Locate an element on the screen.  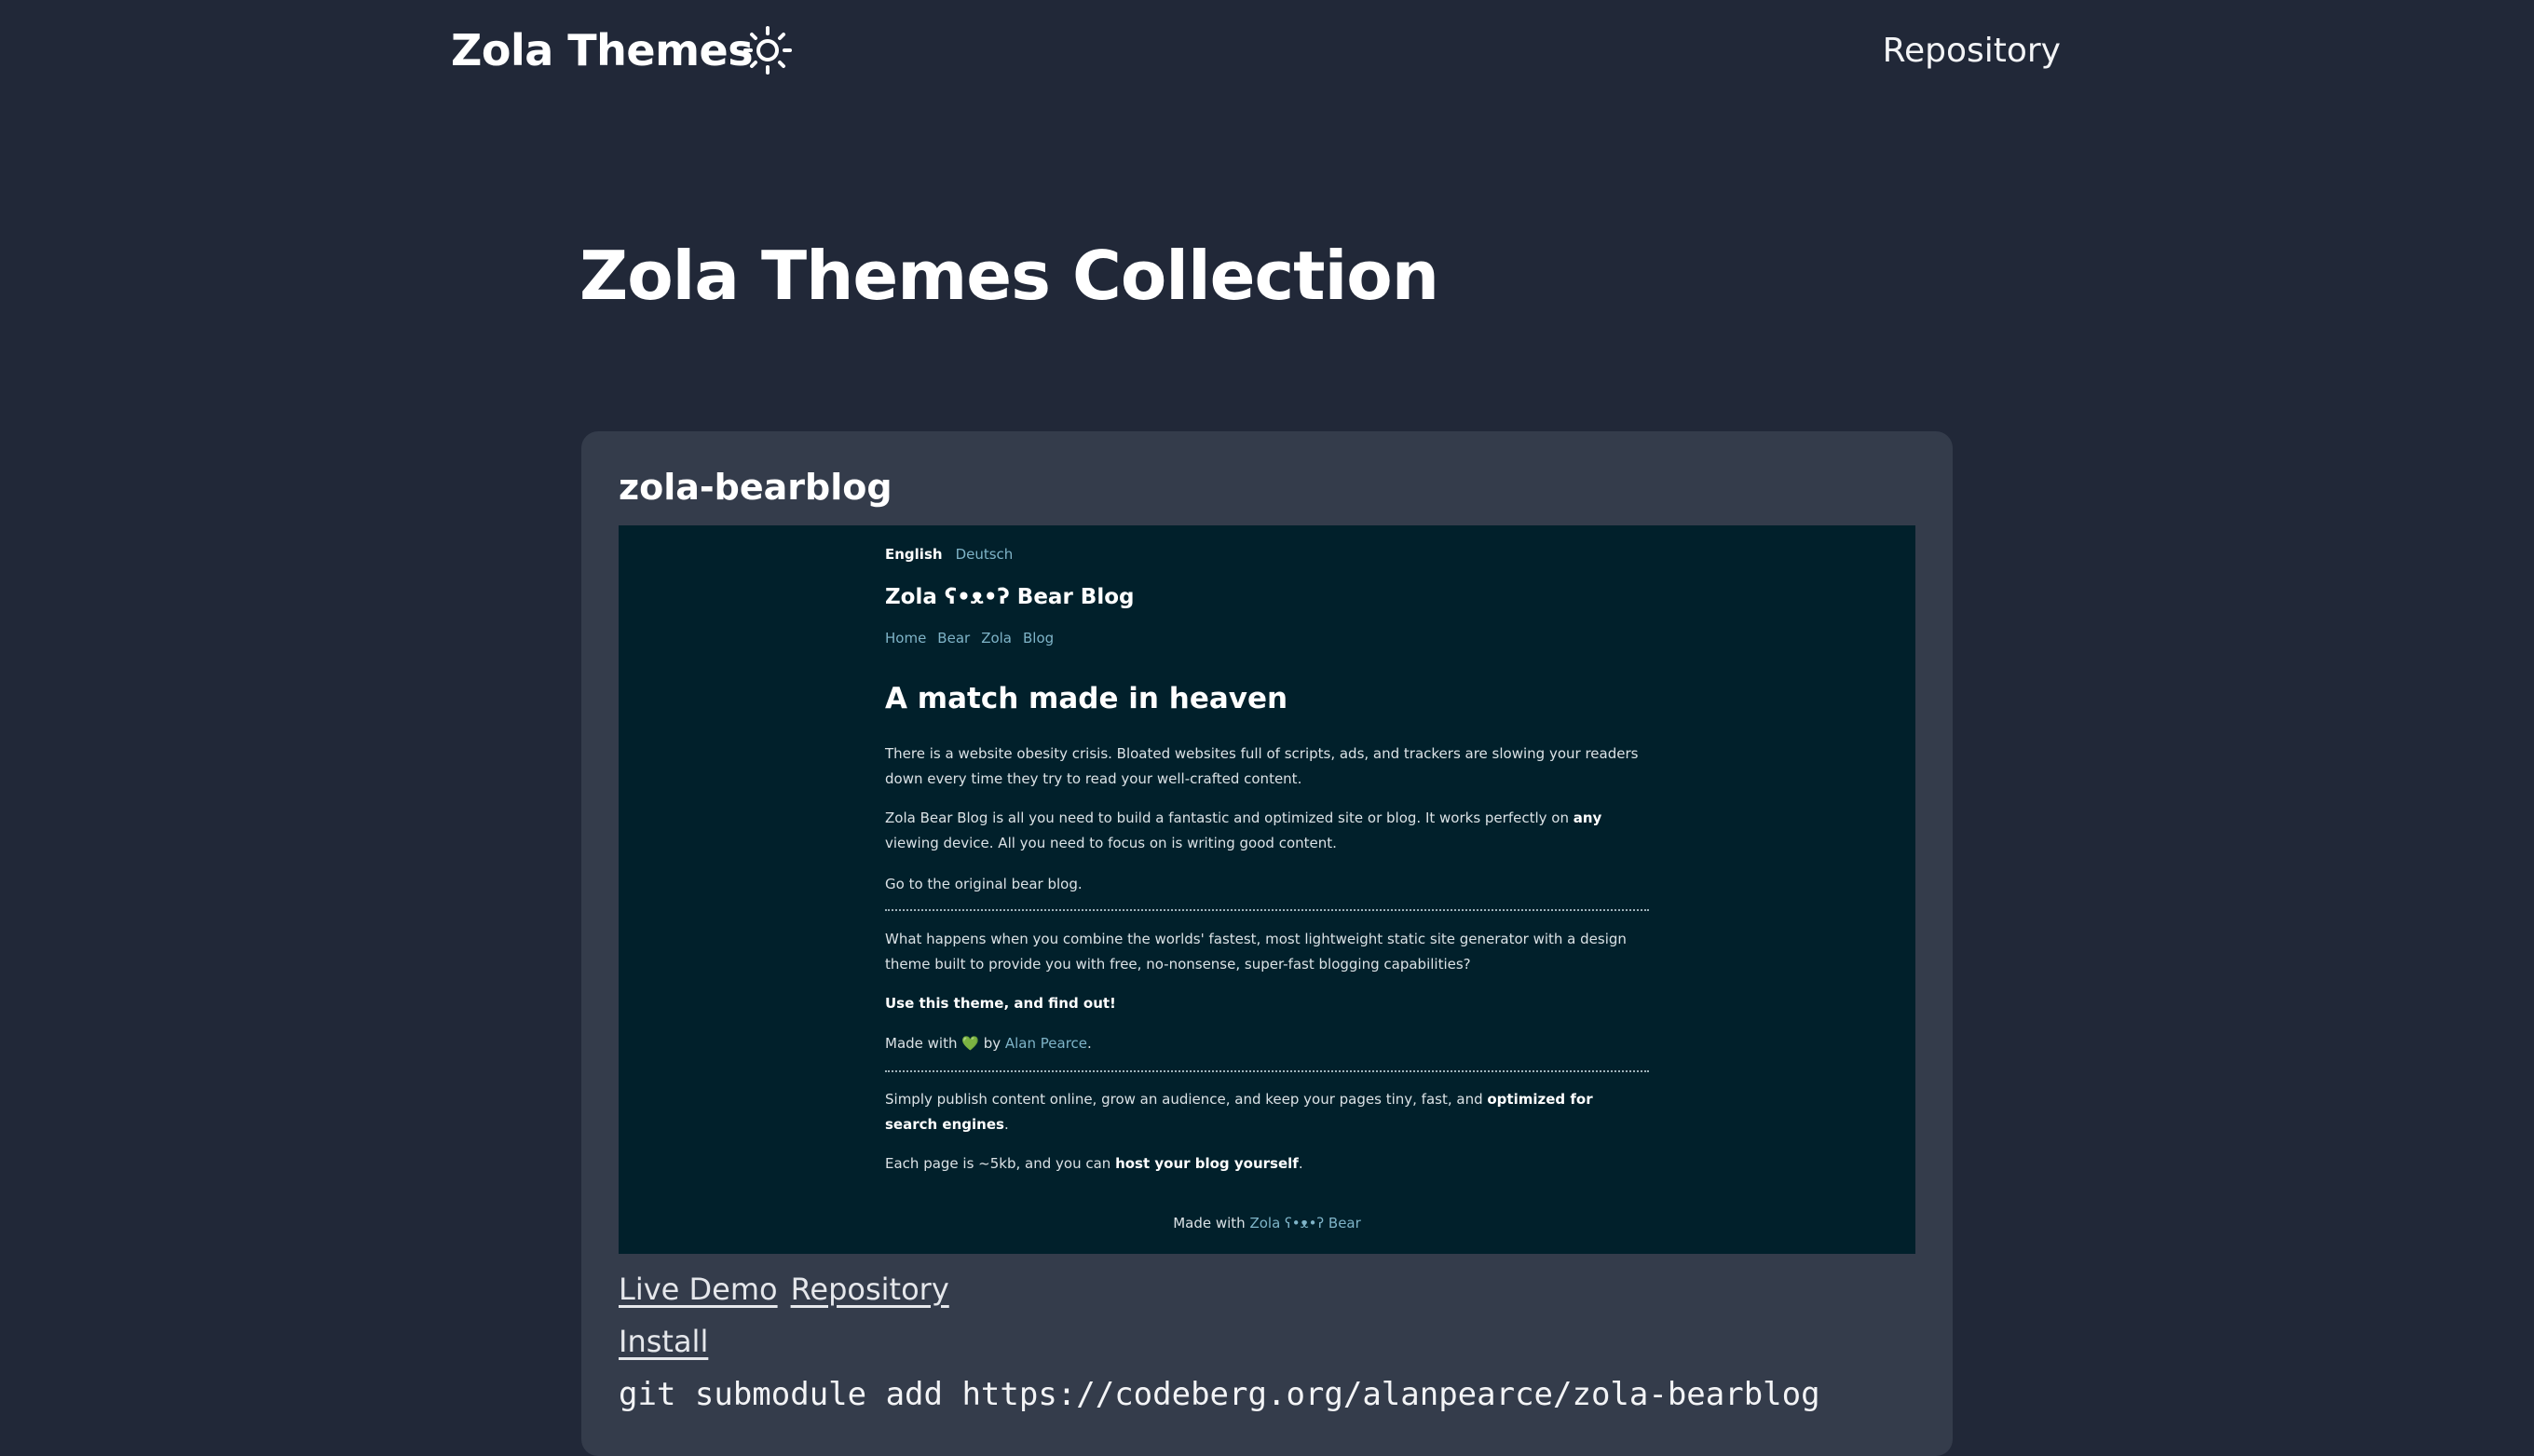
preview-paragraph-5: Use this theme, and find out! is located at coordinates (1267, 1003).